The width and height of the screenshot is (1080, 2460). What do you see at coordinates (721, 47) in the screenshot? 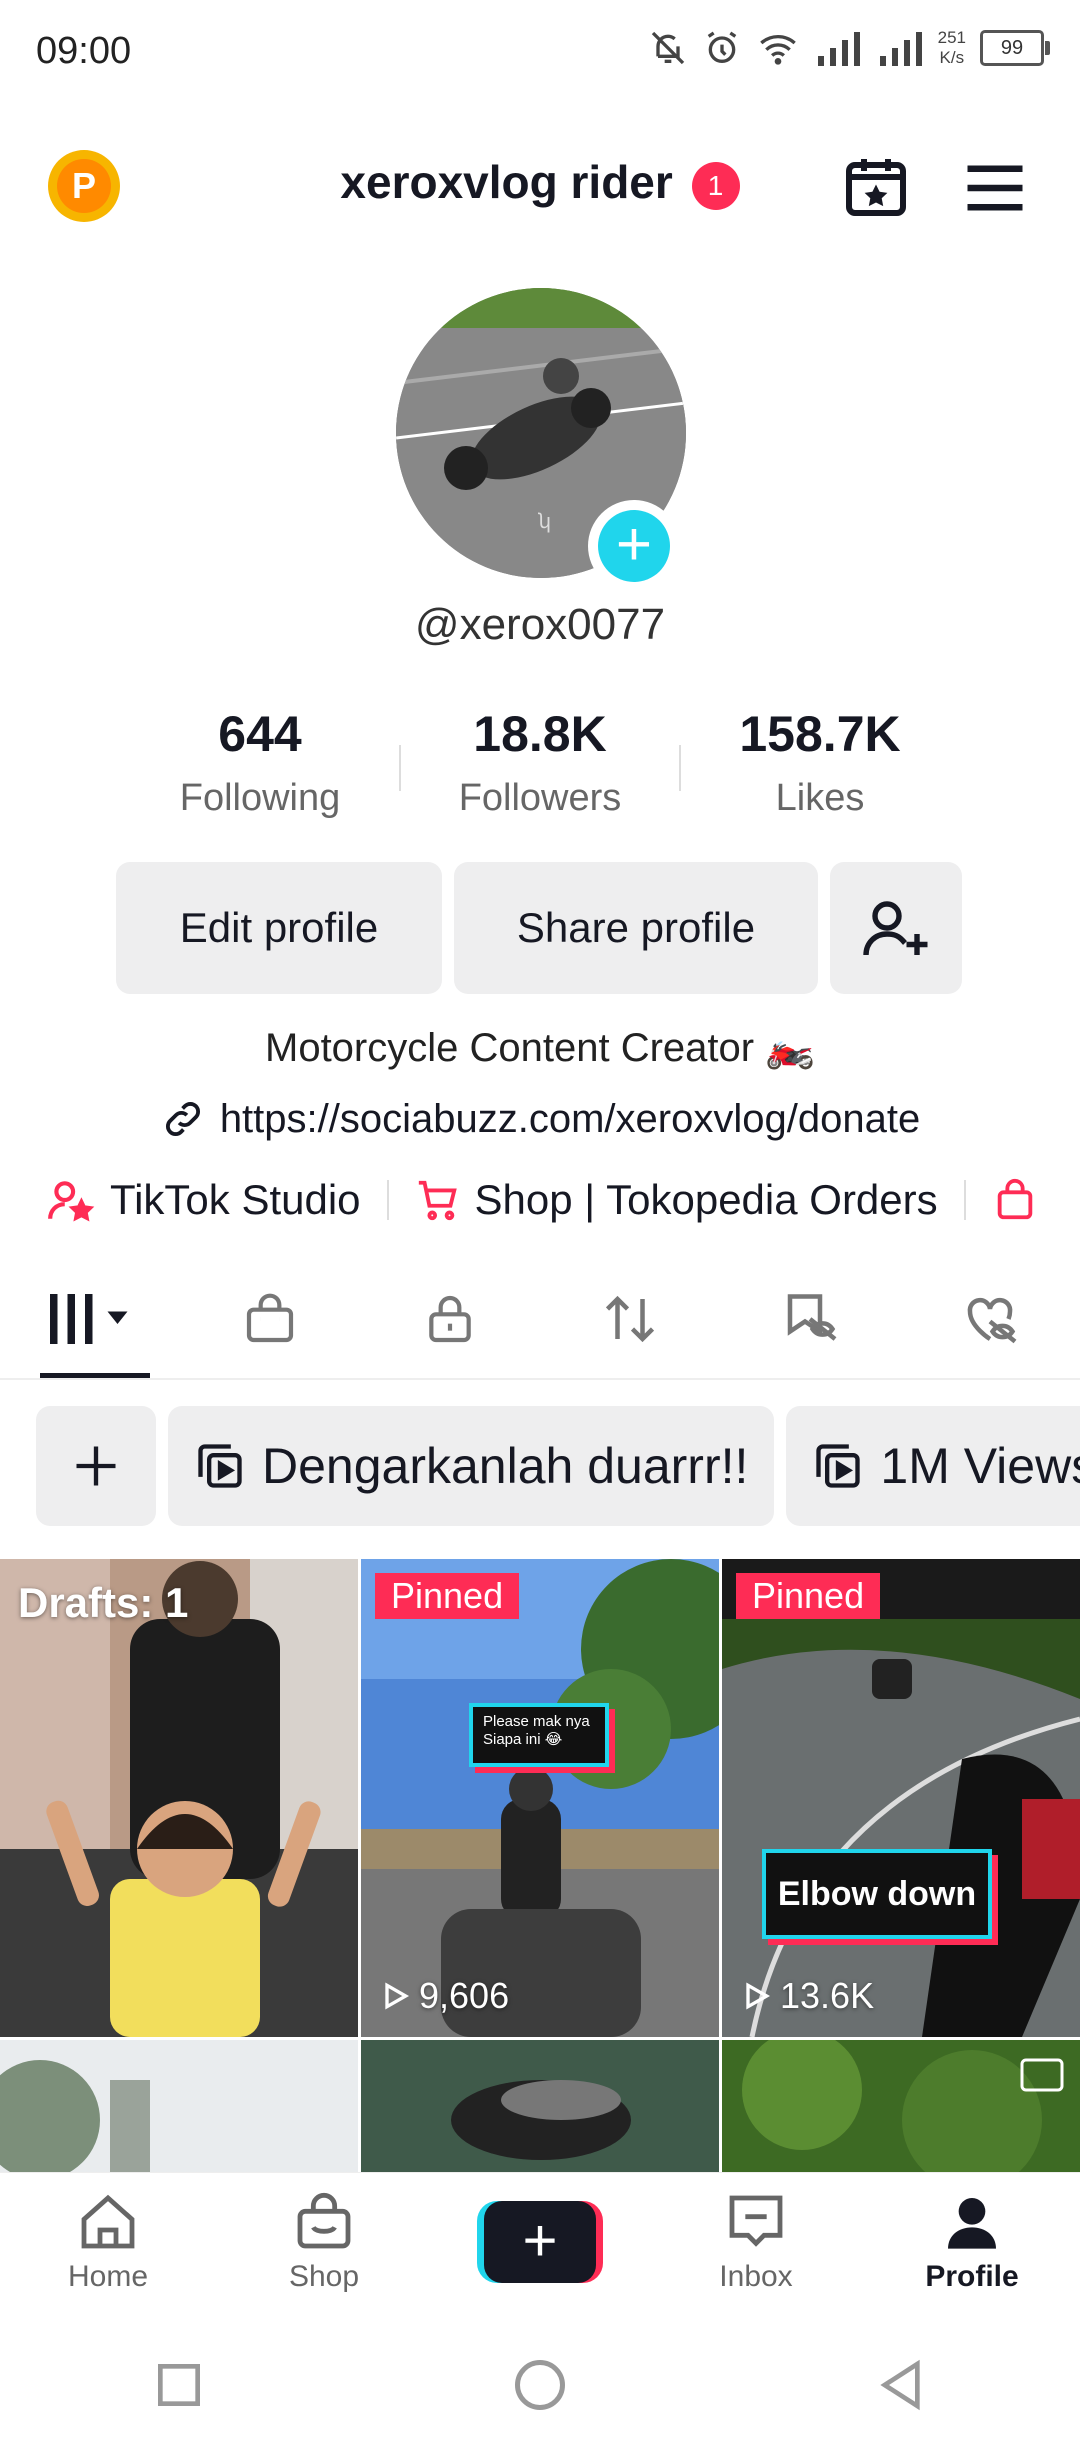
I see `alarm-icon` at bounding box center [721, 47].